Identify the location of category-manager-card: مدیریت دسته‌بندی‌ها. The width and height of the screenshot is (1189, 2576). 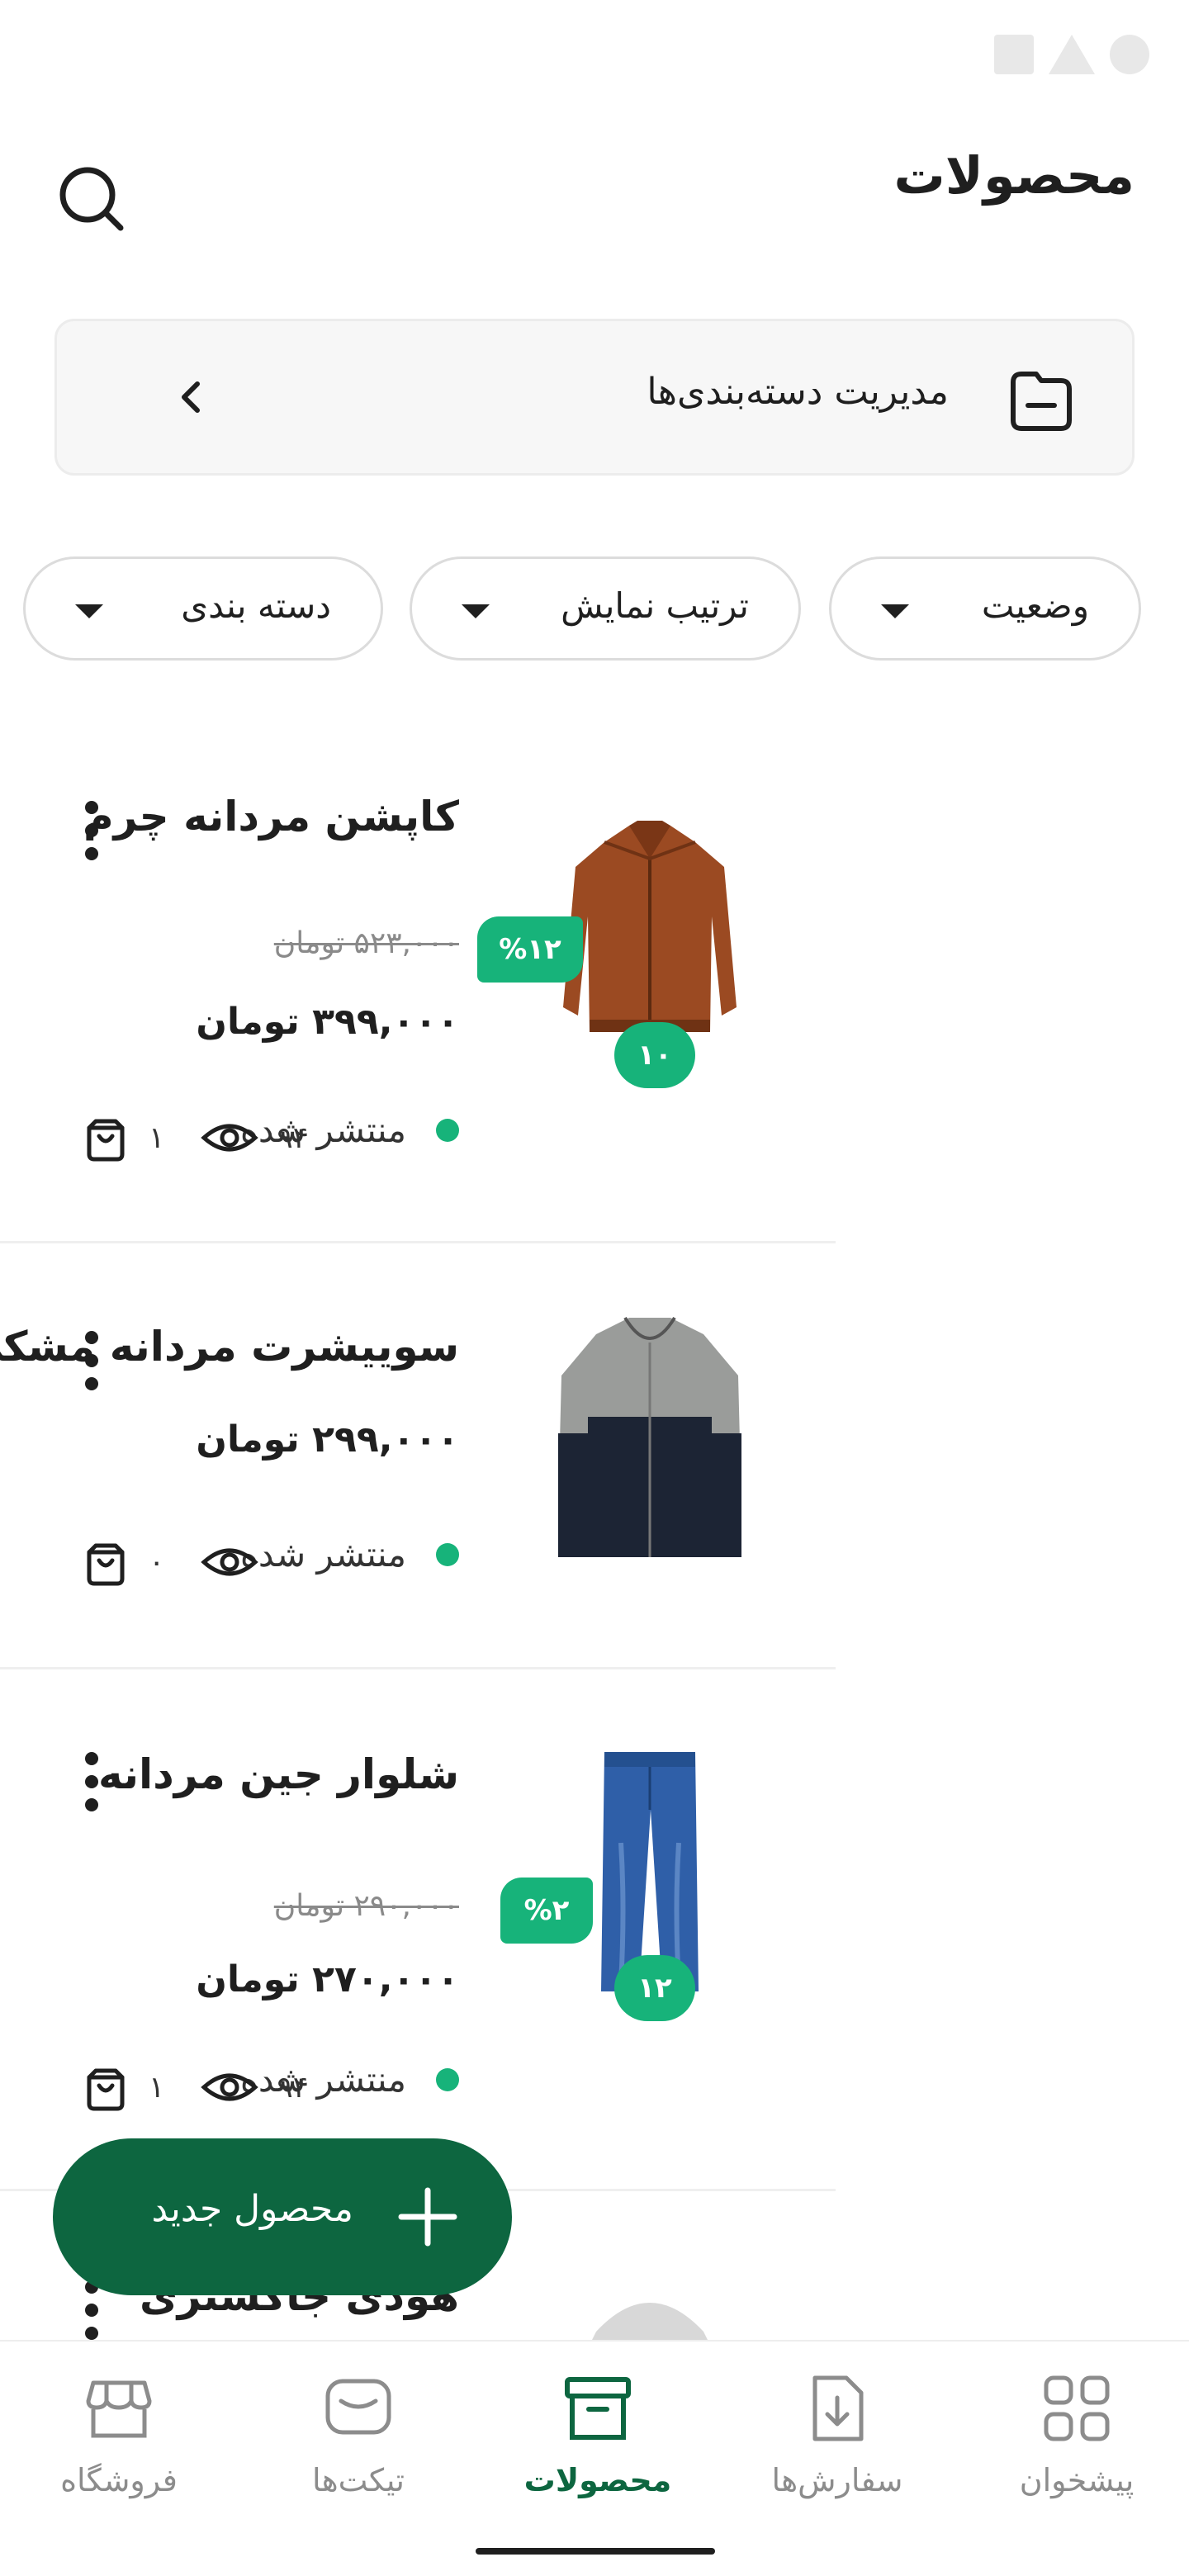
(594, 397).